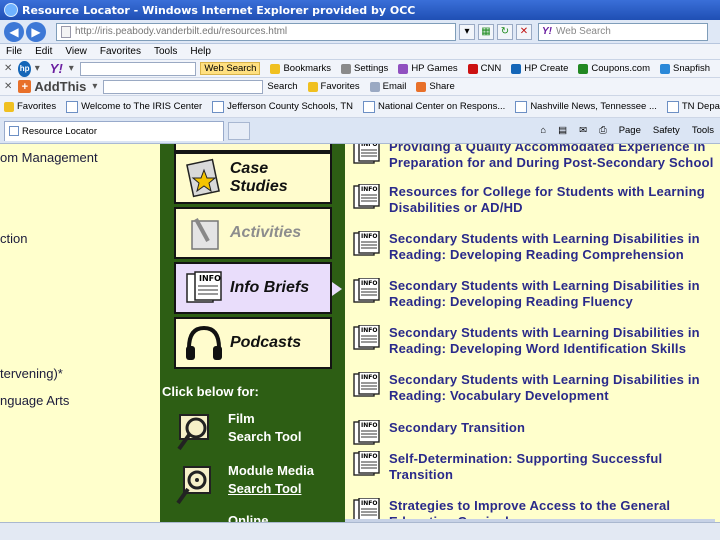  I want to click on dropdown-arrow-icon: ▾, so click(467, 31).